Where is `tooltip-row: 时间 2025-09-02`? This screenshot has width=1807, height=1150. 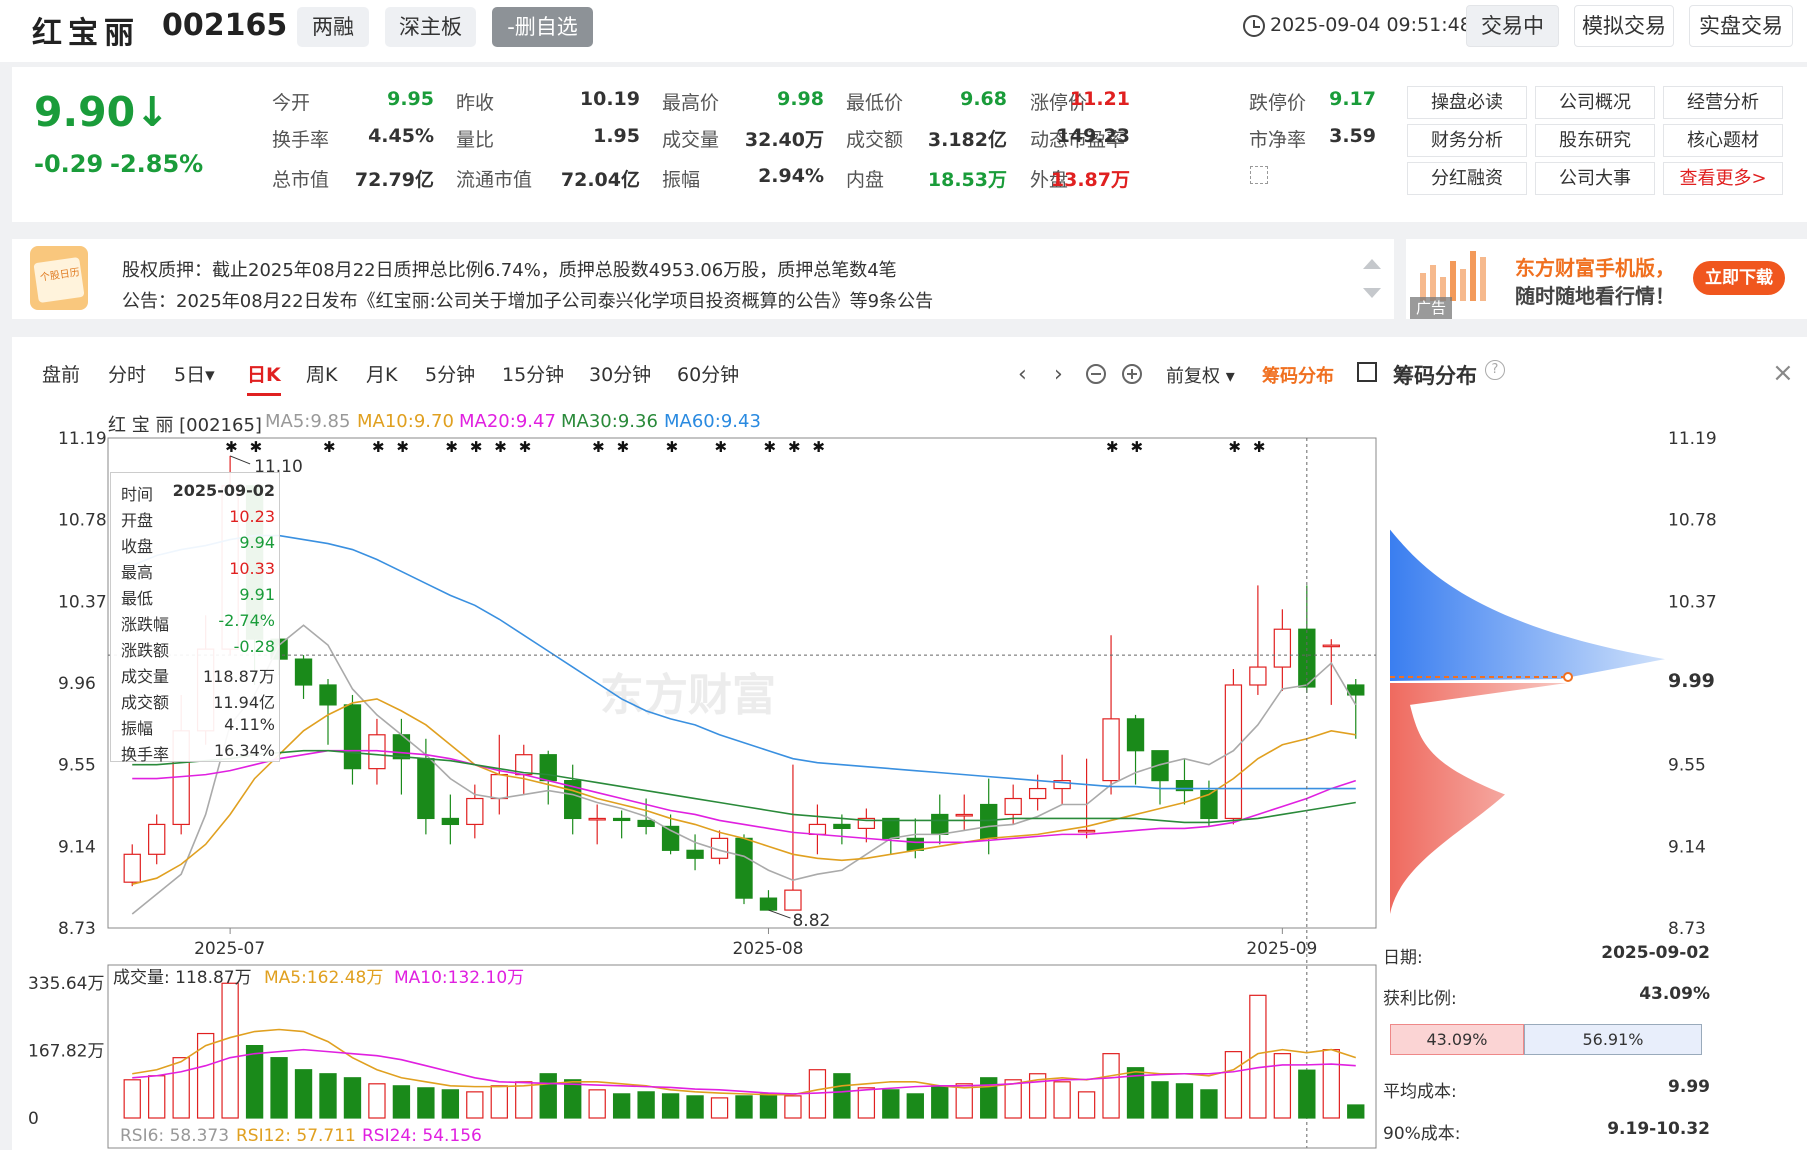 tooltip-row: 时间 2025-09-02 is located at coordinates (196, 494).